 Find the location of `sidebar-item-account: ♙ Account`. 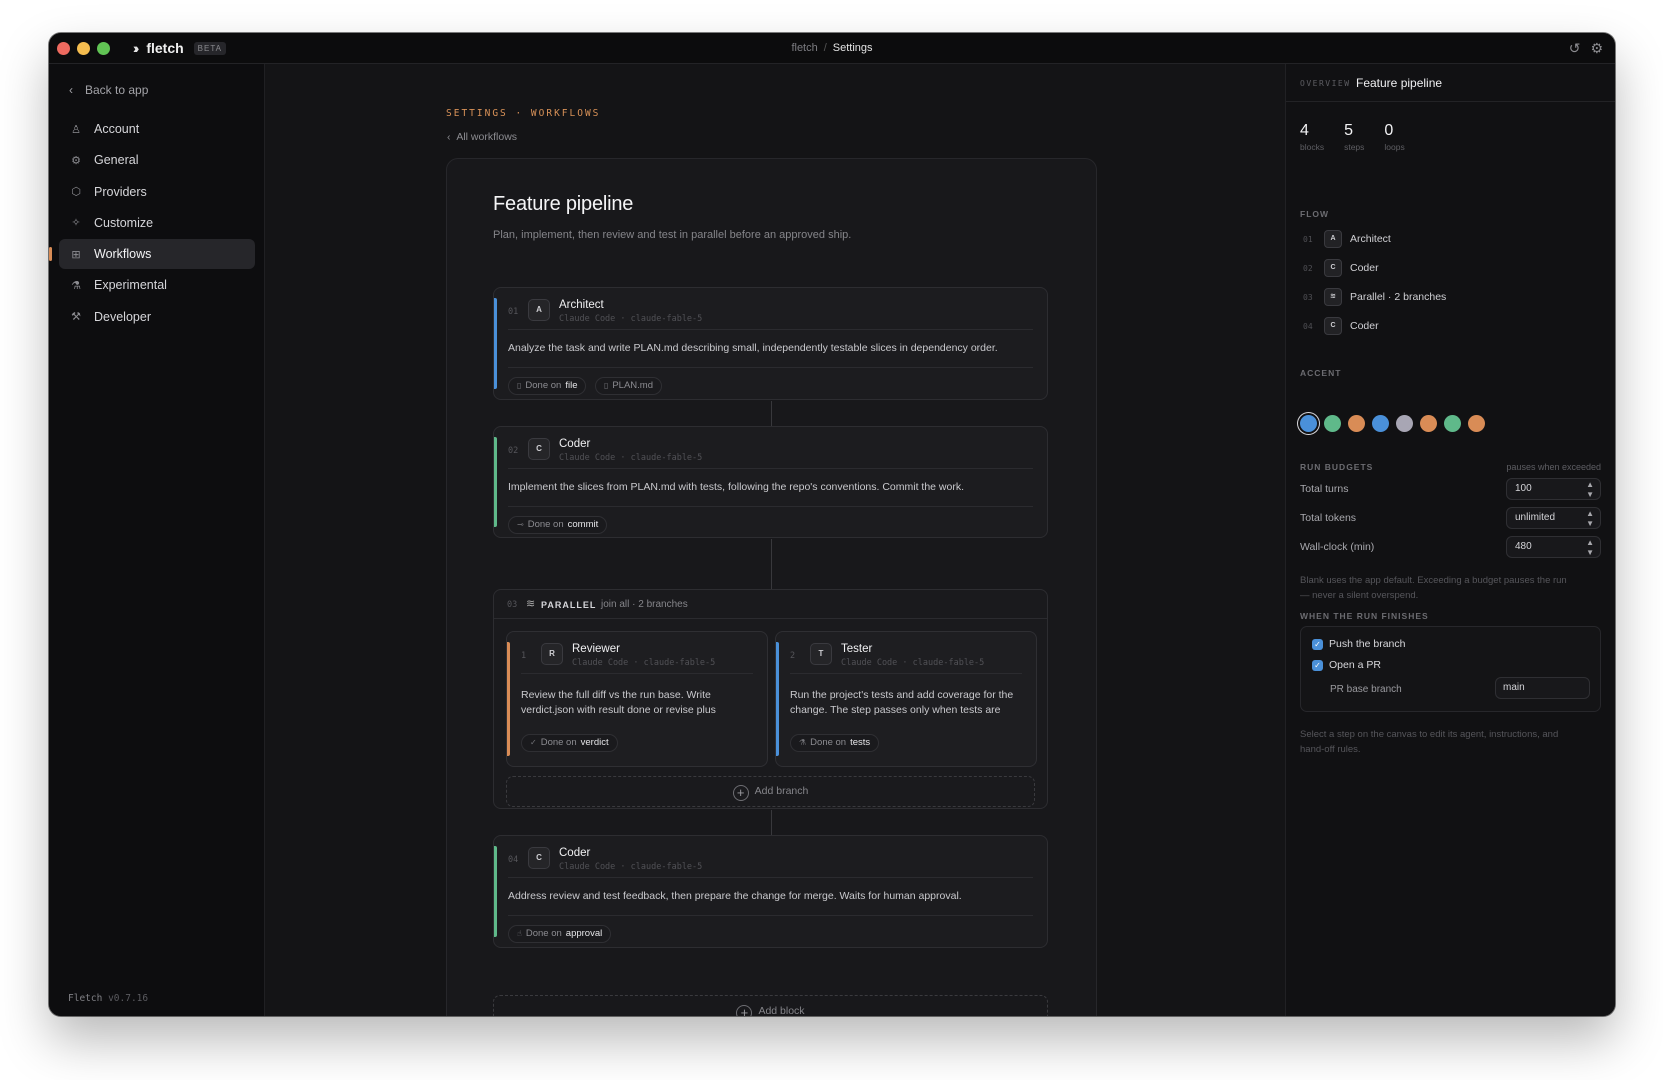

sidebar-item-account: ♙ Account is located at coordinates (157, 129).